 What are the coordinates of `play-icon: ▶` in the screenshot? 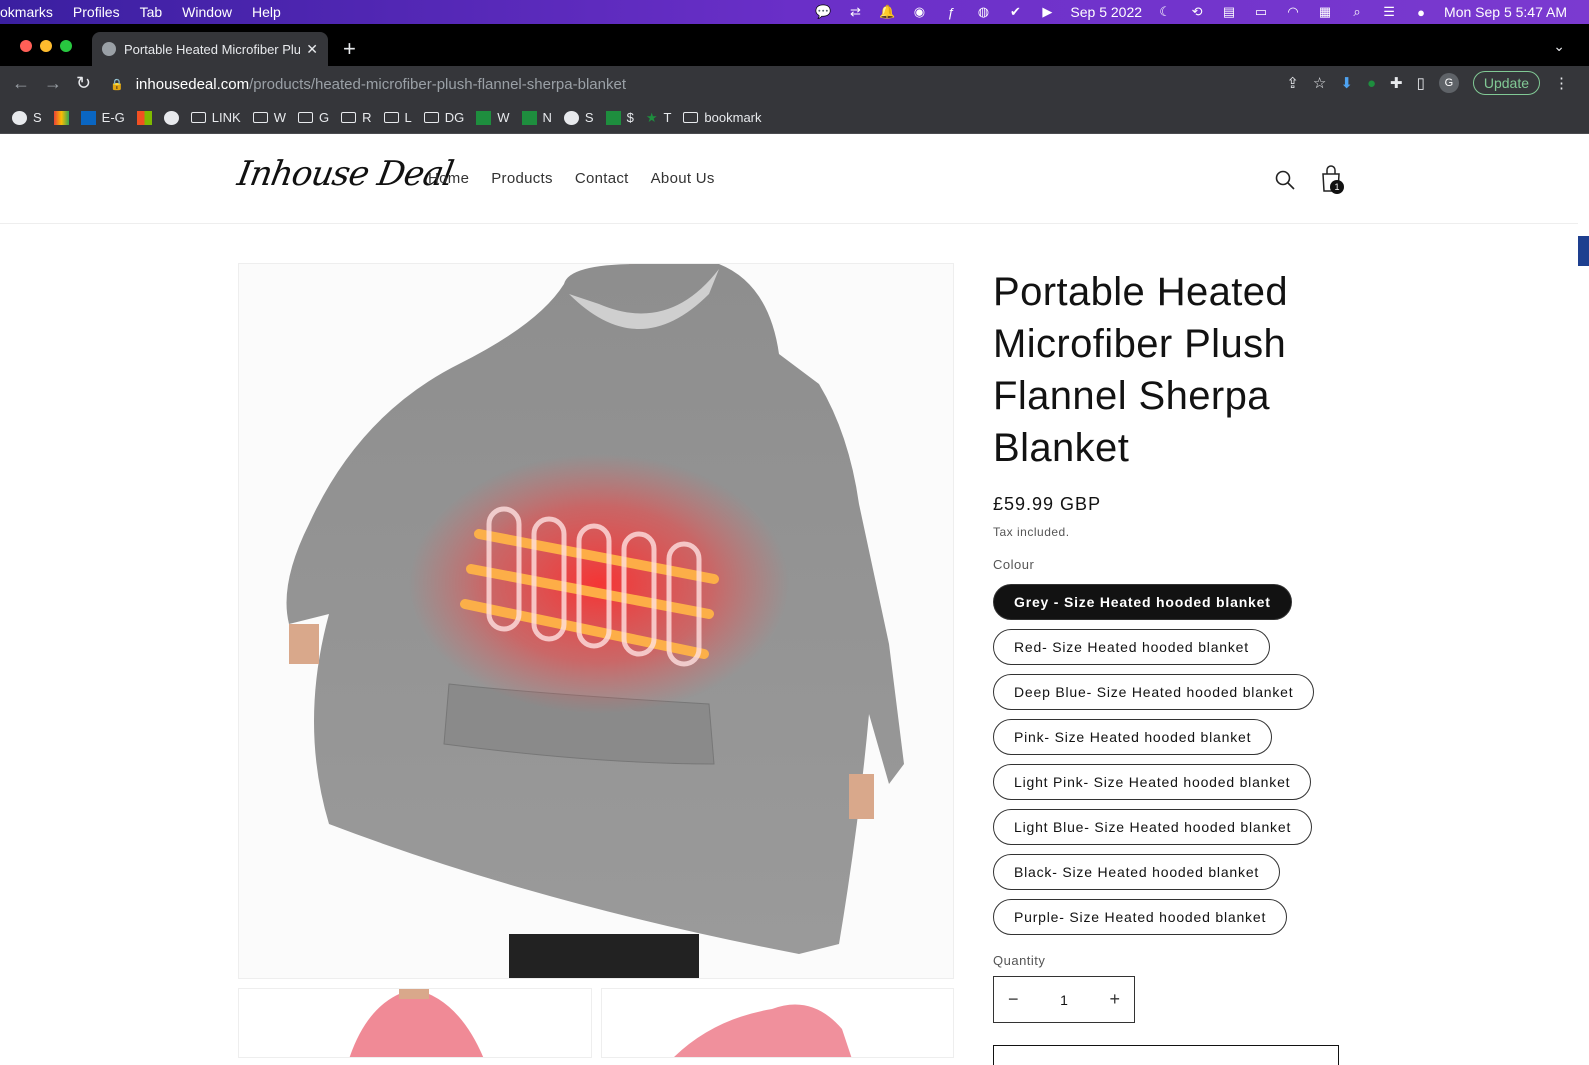 It's located at (1047, 12).